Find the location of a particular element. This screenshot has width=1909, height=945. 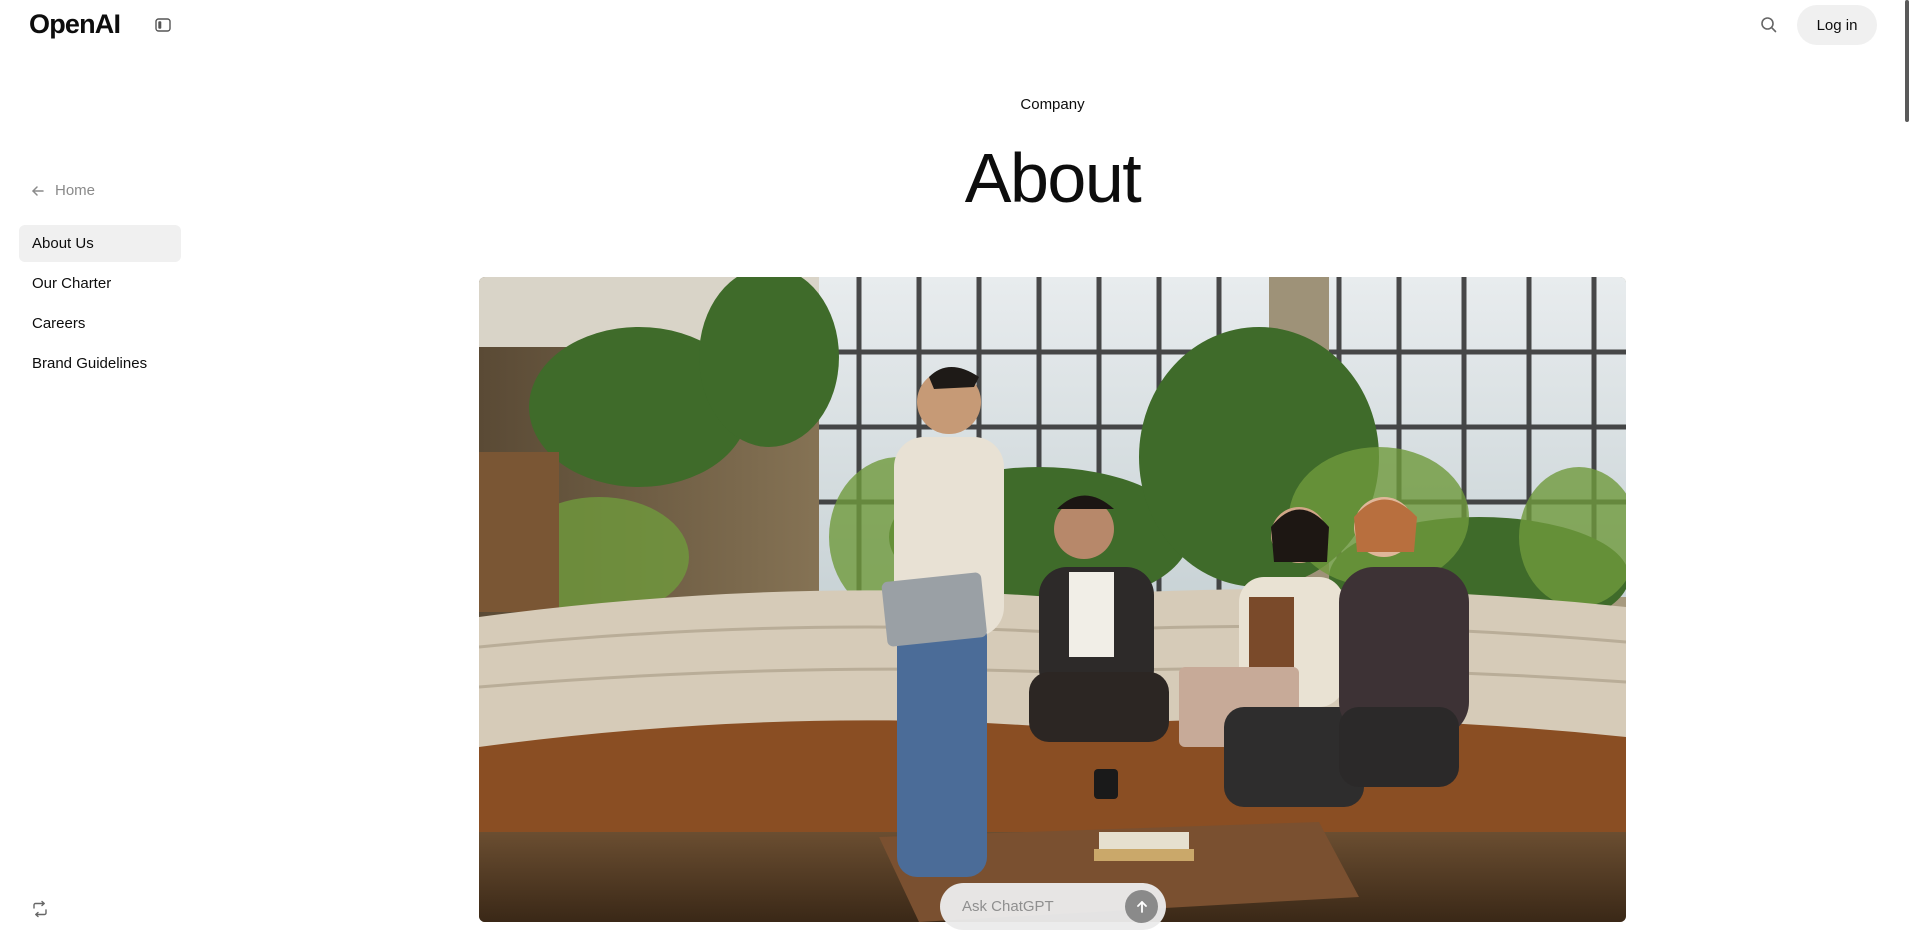

search-icon is located at coordinates (1769, 25).